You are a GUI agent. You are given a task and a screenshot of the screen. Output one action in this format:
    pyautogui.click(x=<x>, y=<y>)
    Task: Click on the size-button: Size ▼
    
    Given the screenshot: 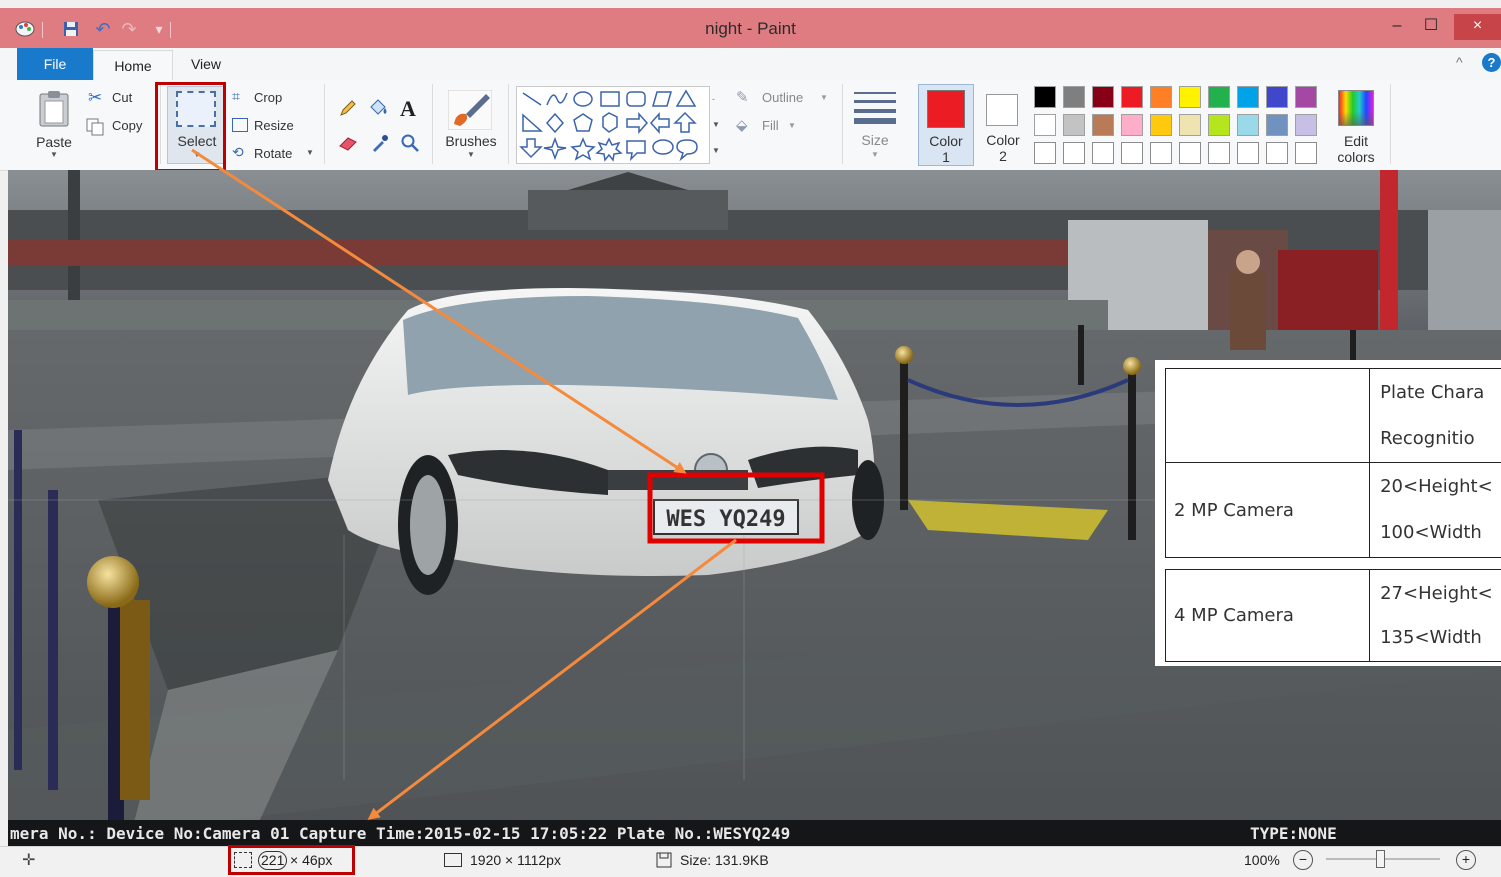 What is the action you would take?
    pyautogui.click(x=875, y=125)
    